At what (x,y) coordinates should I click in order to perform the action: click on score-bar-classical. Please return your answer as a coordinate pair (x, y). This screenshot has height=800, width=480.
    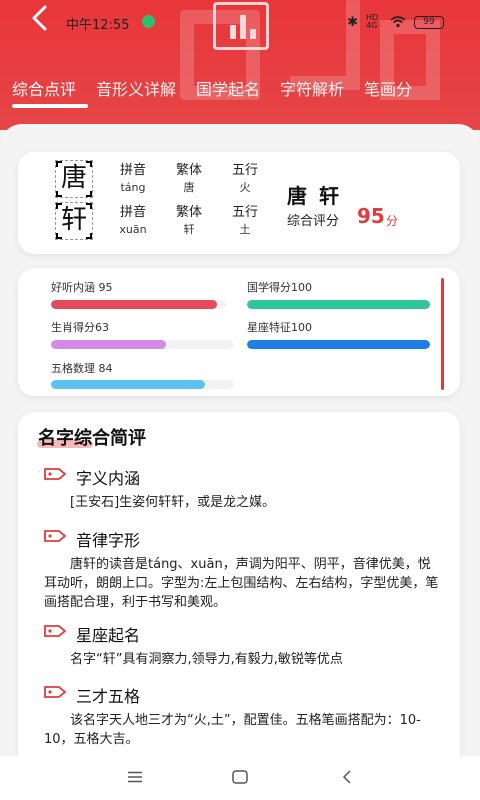
    Looking at the image, I should click on (338, 304).